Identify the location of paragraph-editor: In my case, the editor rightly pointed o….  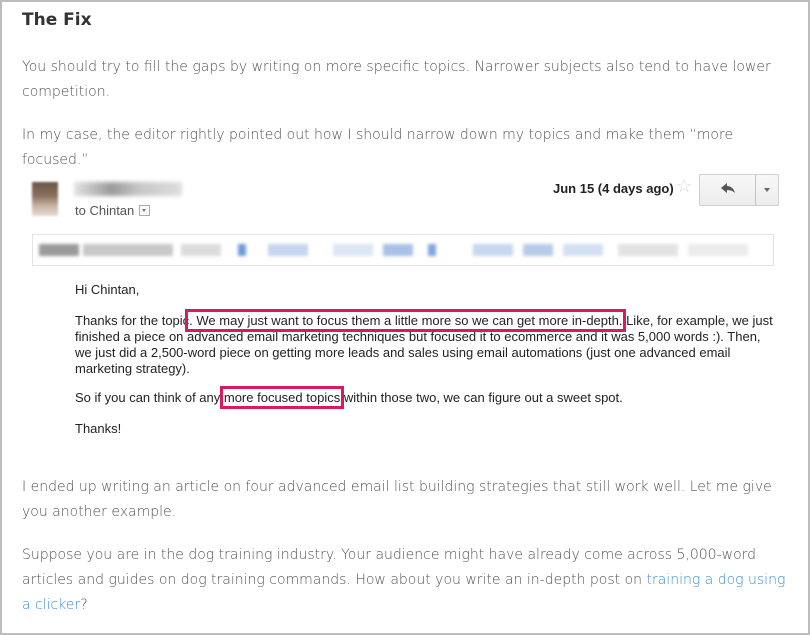
(378, 147).